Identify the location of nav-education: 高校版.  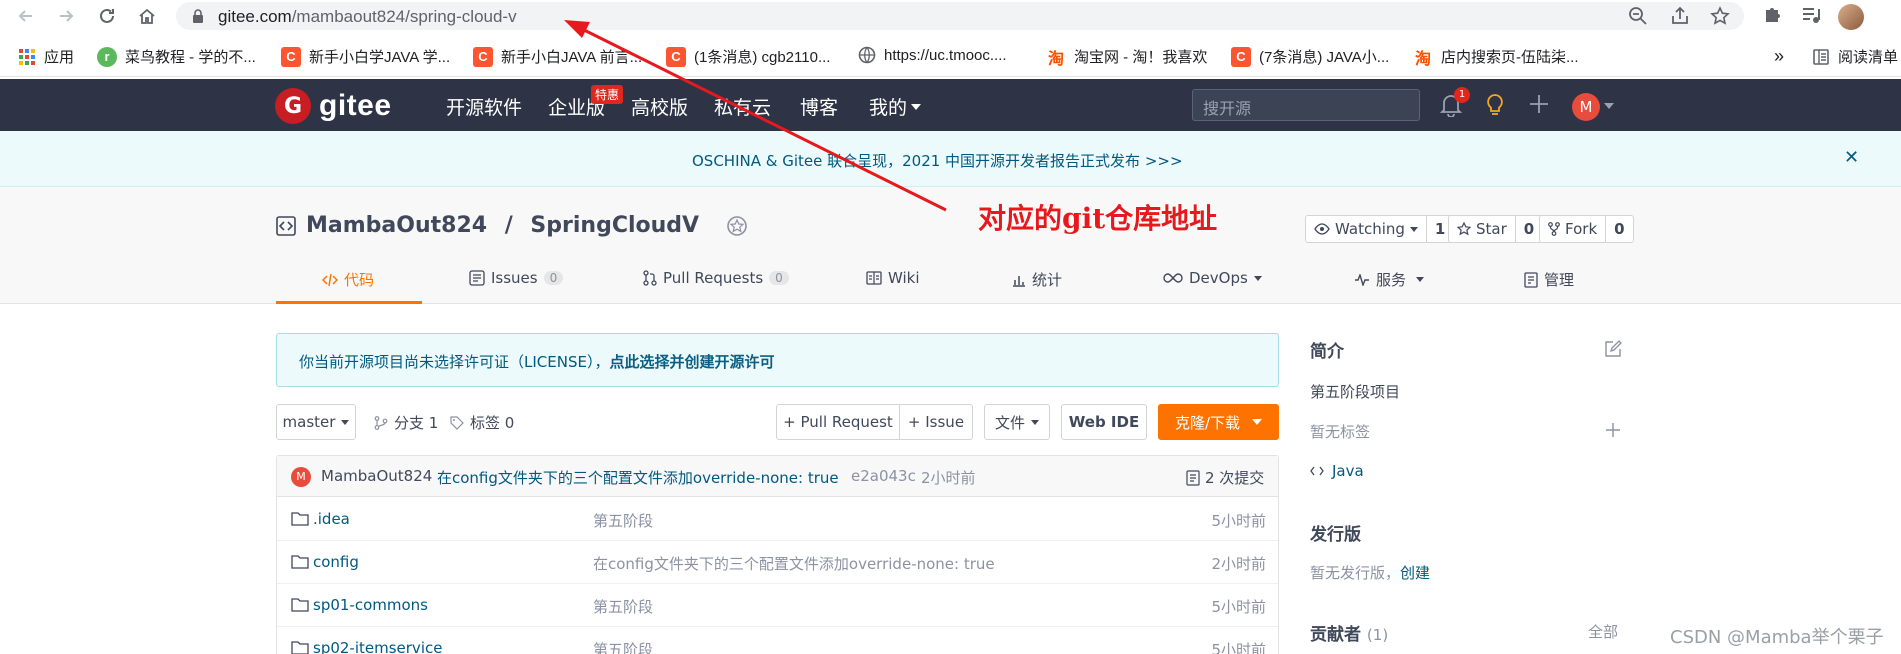
(659, 106).